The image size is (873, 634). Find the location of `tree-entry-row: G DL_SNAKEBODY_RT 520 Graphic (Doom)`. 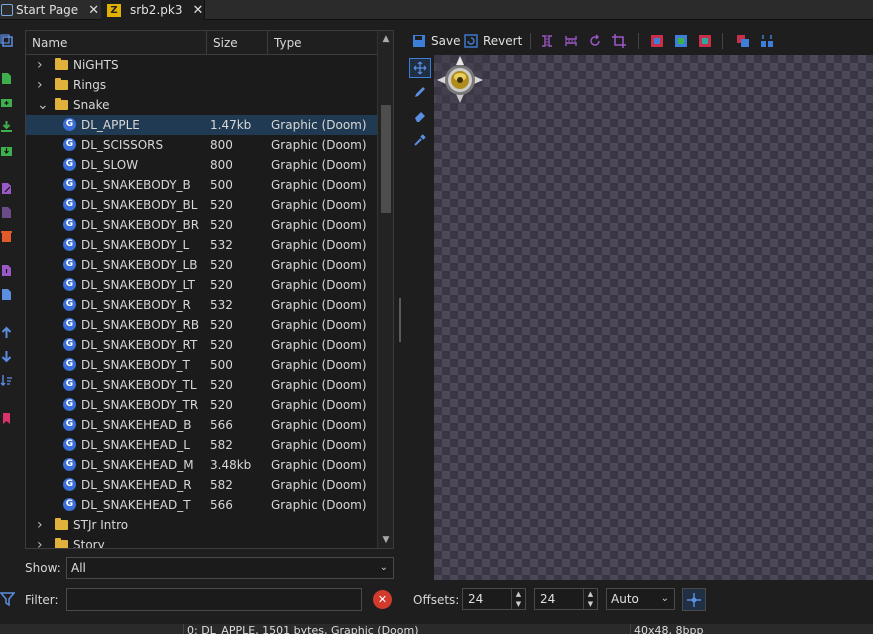

tree-entry-row: G DL_SNAKEBODY_RT 520 Graphic (Doom) is located at coordinates (202, 345).